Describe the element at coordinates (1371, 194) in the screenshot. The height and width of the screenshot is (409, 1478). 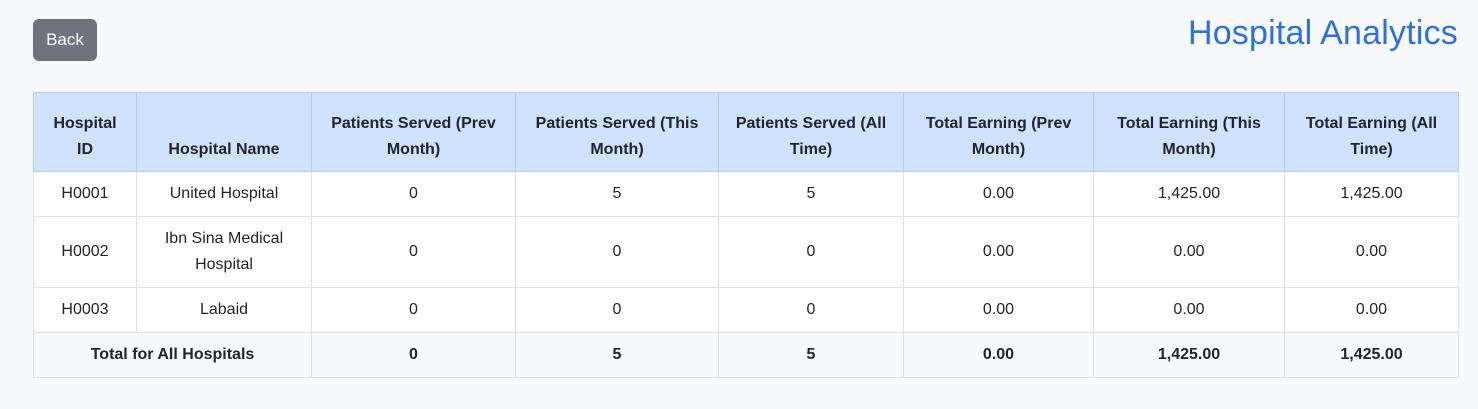
I see `cell-earning-all-time: 1,425.00` at that location.